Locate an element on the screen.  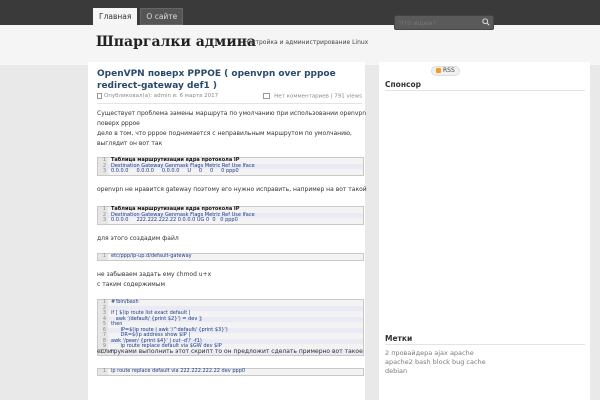
rss-link: RSS is located at coordinates (445, 71).